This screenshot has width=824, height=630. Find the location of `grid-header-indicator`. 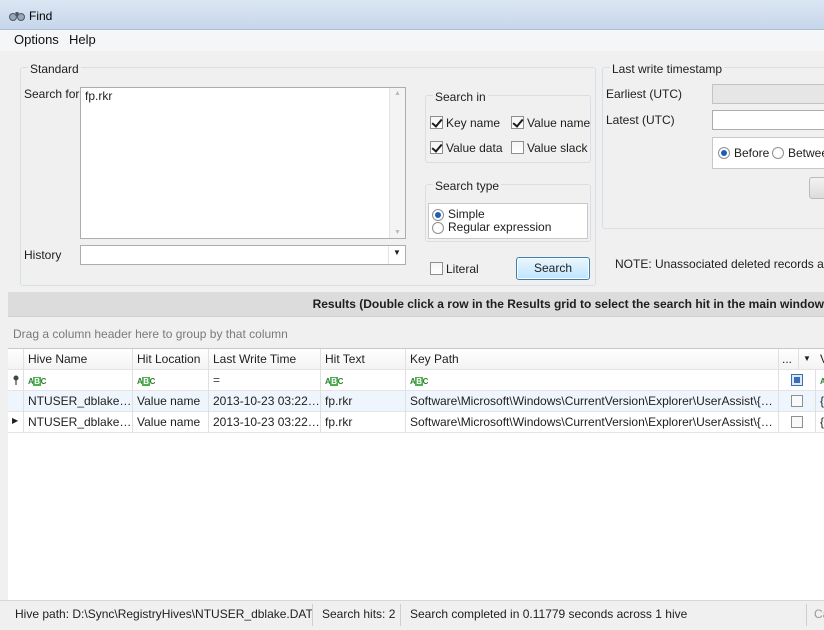

grid-header-indicator is located at coordinates (16, 359).